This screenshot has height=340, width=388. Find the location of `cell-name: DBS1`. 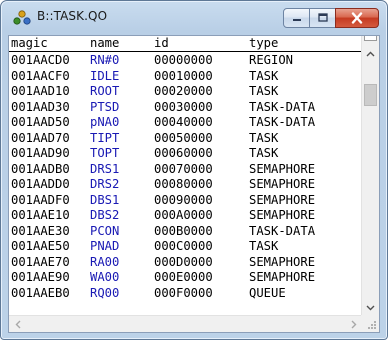

cell-name: DBS1 is located at coordinates (104, 201).